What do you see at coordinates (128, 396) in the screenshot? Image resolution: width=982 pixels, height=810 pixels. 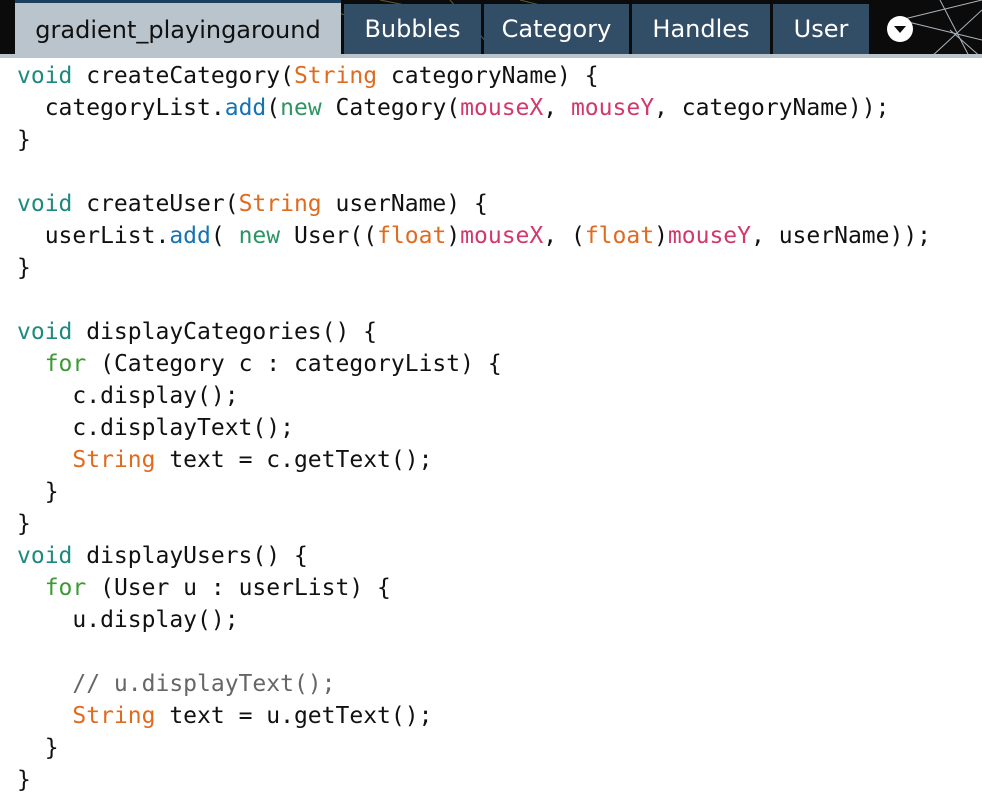 I see `code-token: c.display();` at bounding box center [128, 396].